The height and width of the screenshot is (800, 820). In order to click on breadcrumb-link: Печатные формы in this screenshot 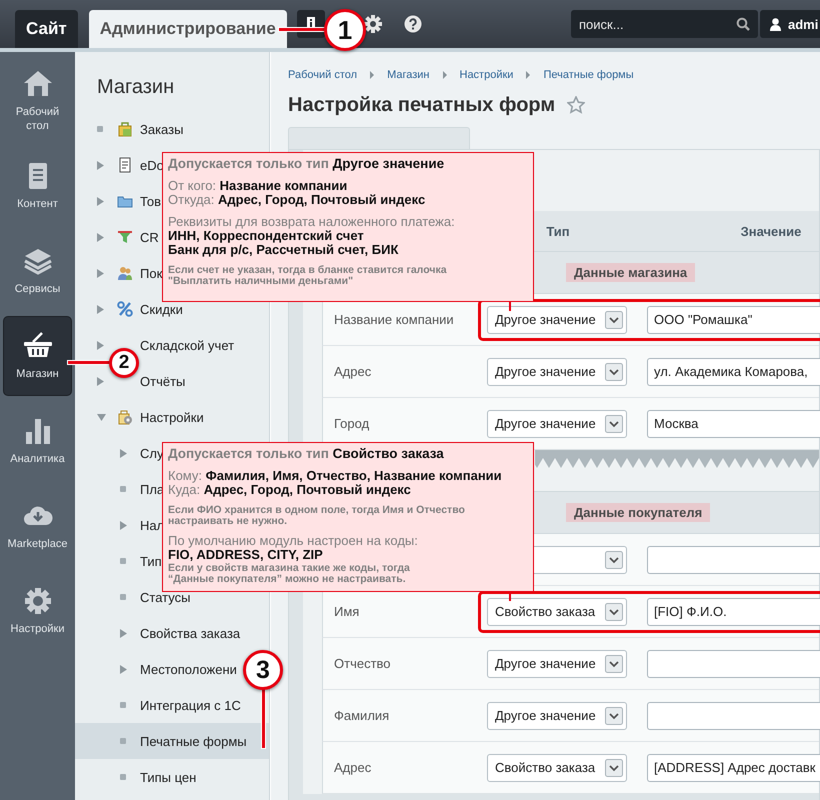, I will do `click(588, 75)`.